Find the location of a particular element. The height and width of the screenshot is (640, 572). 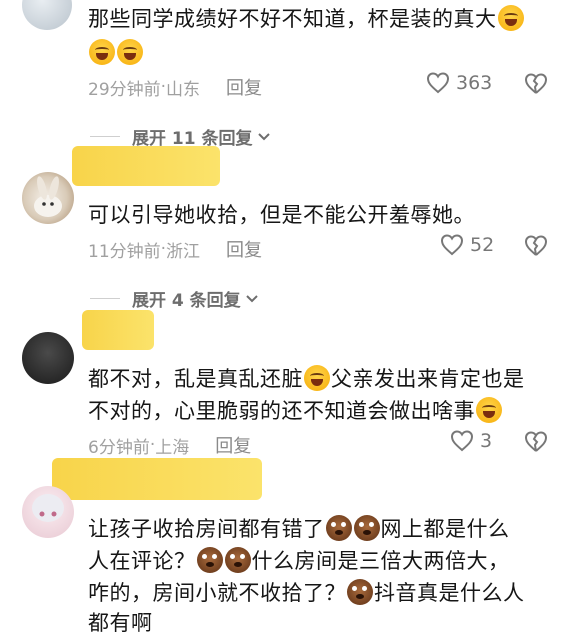

comment-2-like-count: 52 is located at coordinates (482, 245).